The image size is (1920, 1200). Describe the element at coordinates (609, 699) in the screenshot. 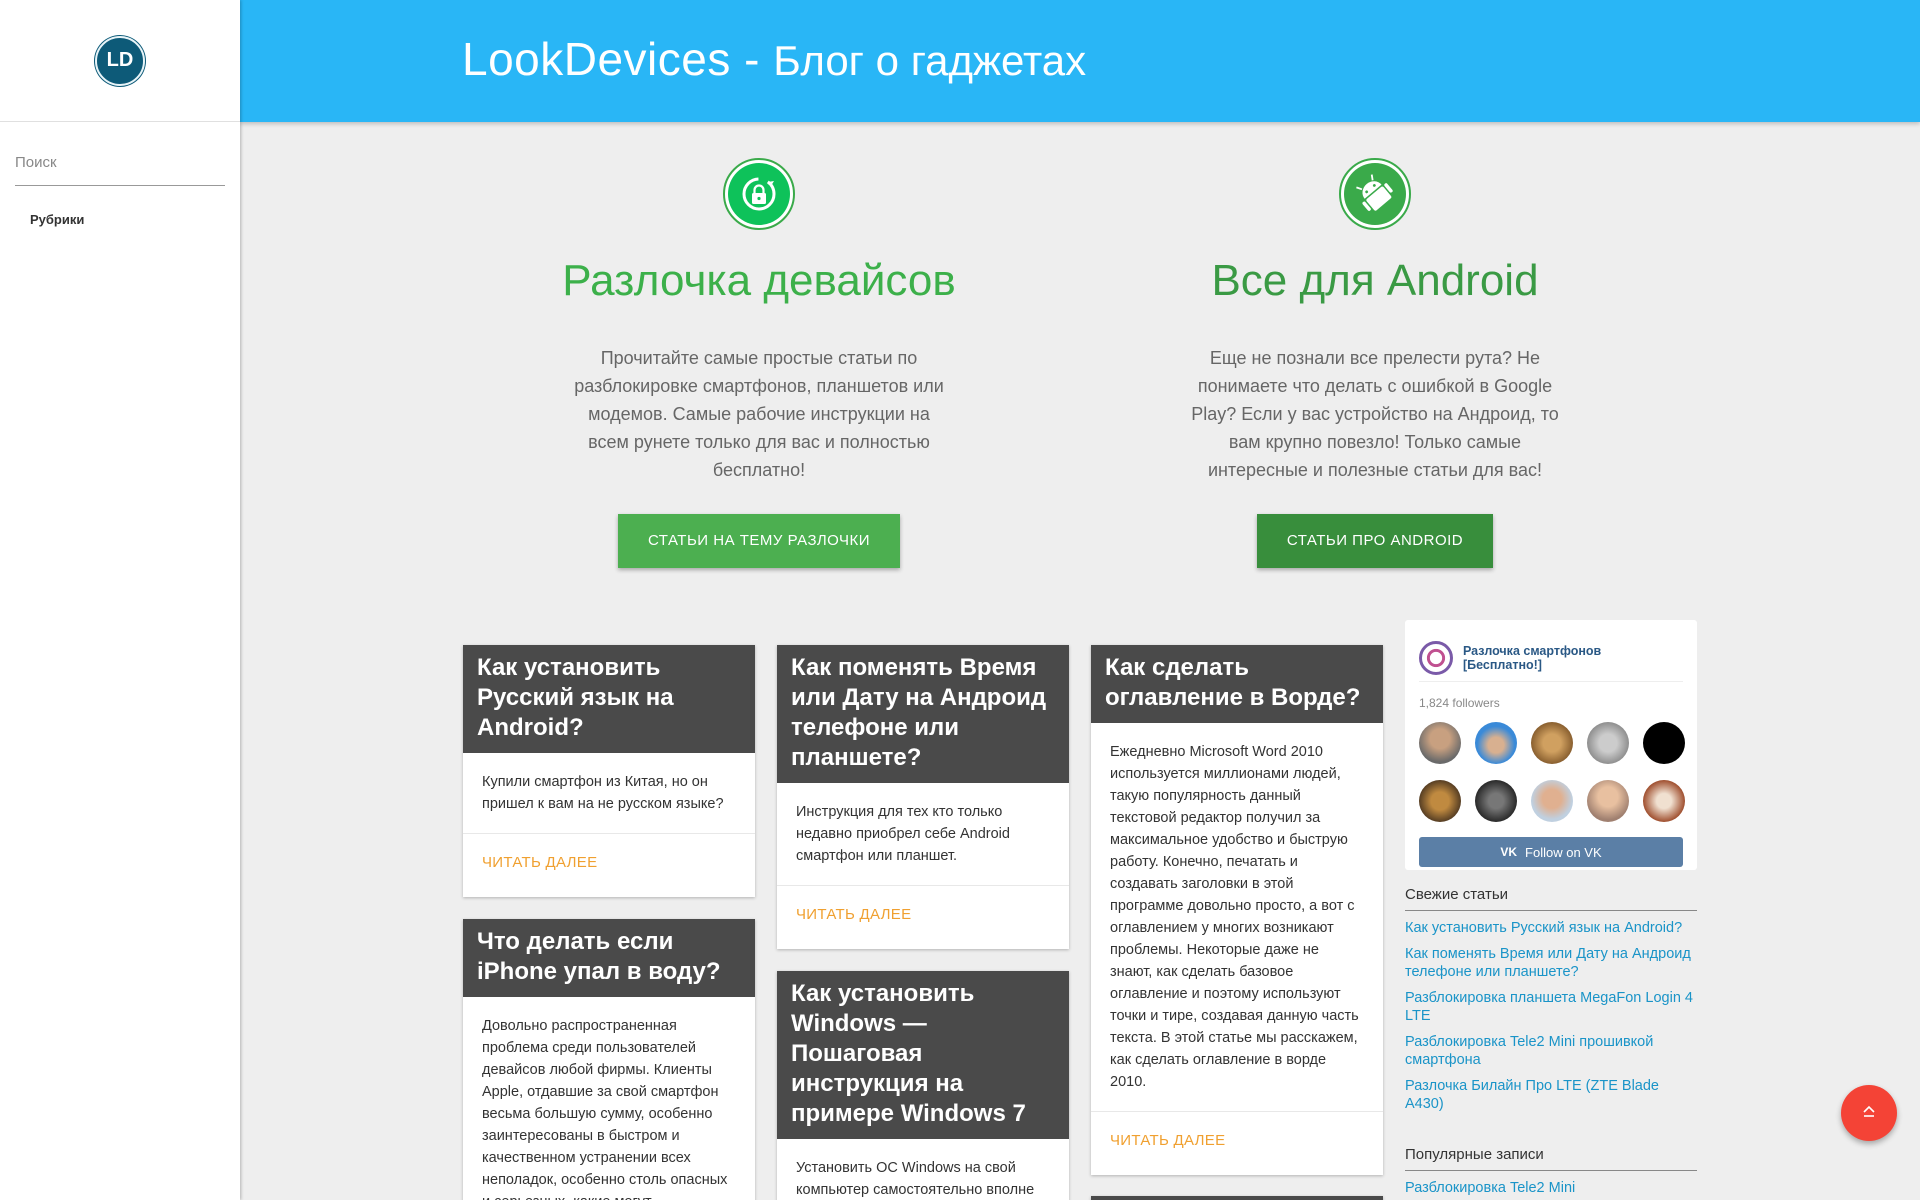

I see `article-title: Как установить Русский язык на Android?` at that location.